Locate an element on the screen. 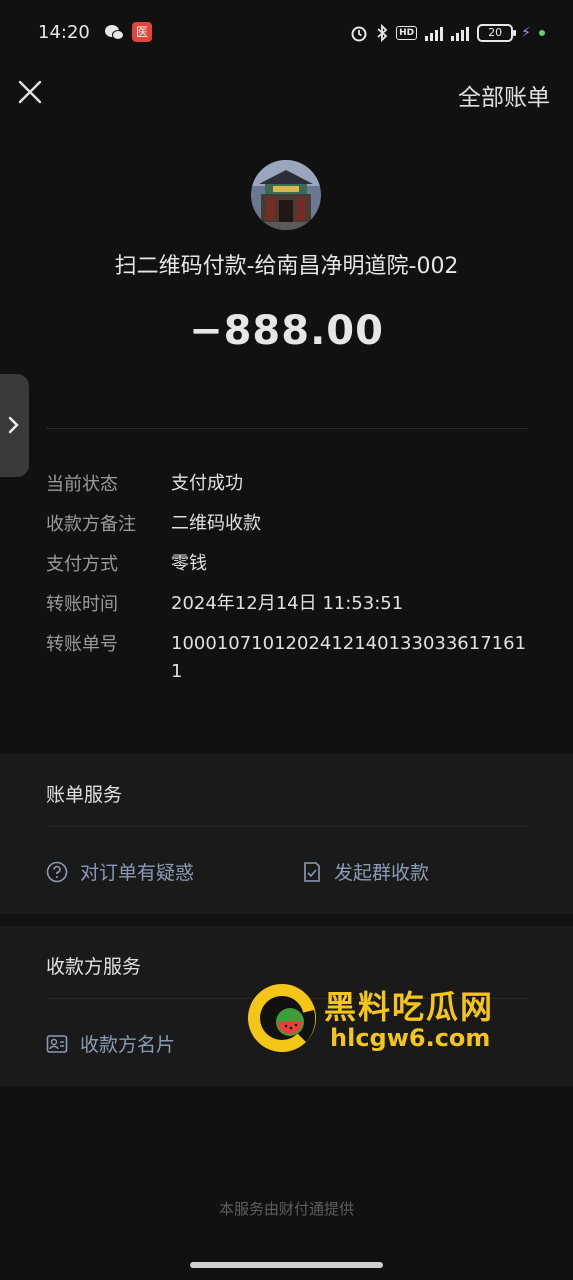 This screenshot has width=573, height=1280. all-bills-link: 全部账单 is located at coordinates (504, 95).